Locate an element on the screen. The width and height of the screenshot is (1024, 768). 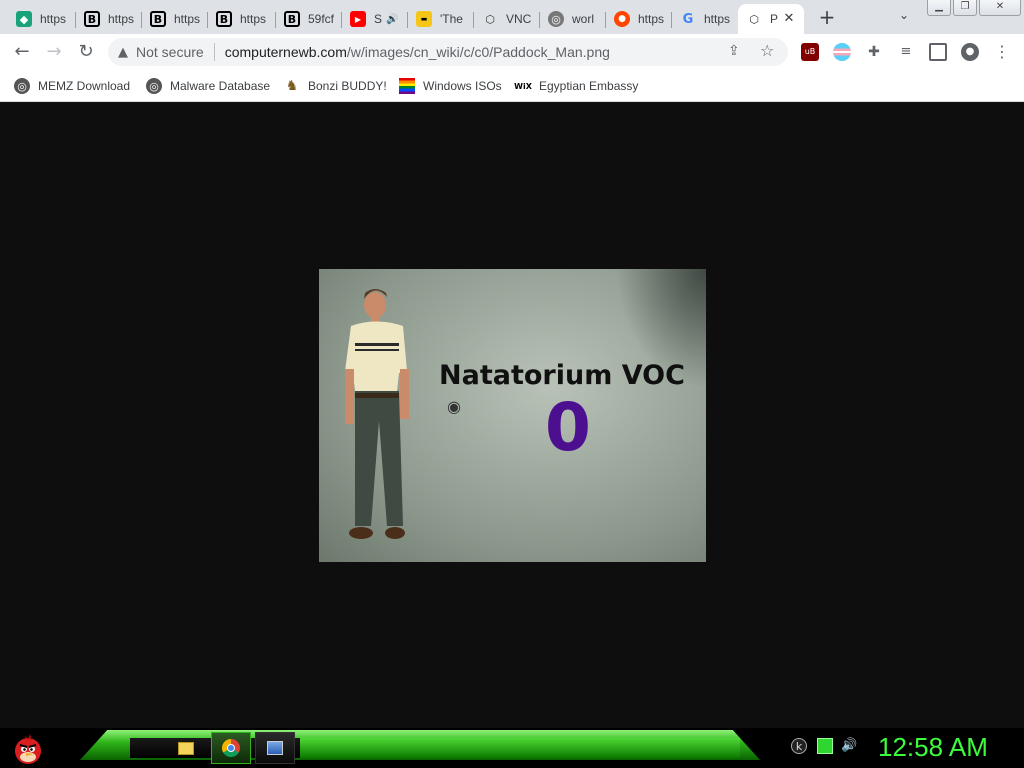
tab-12-active: ⬡ P ✕ is located at coordinates (771, 19).